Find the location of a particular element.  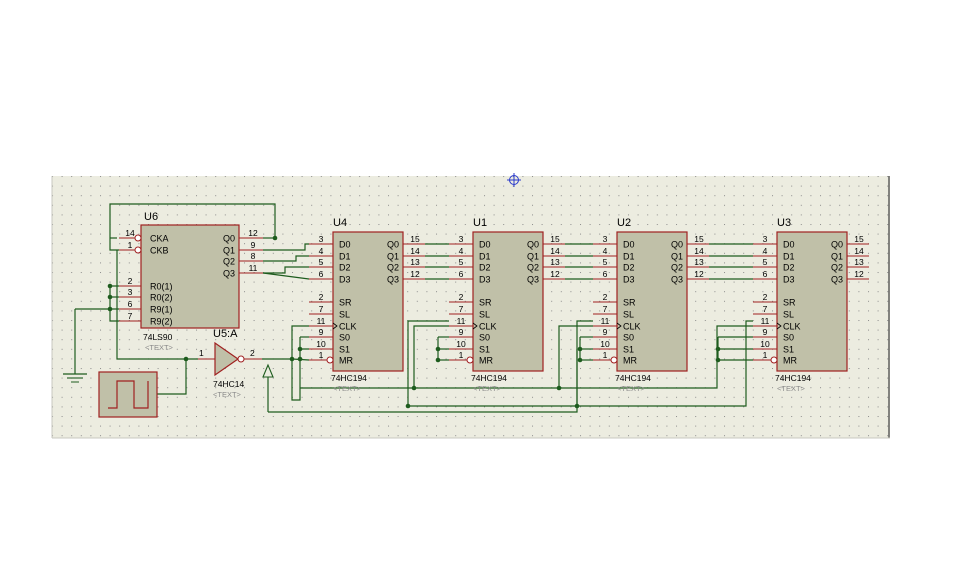

pin-name: R0(2) is located at coordinates (161, 298).